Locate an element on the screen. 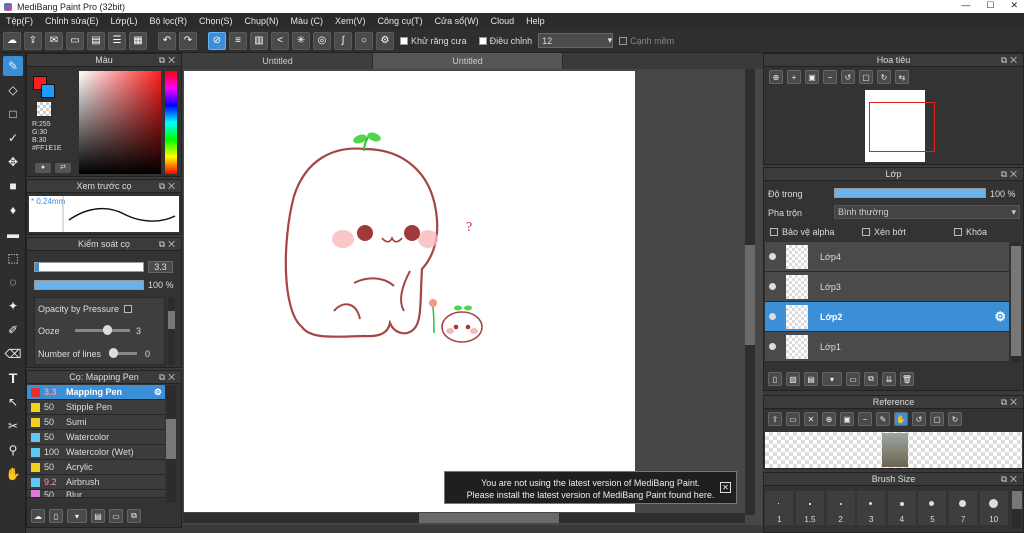  document-icon: ▤ is located at coordinates (96, 40).